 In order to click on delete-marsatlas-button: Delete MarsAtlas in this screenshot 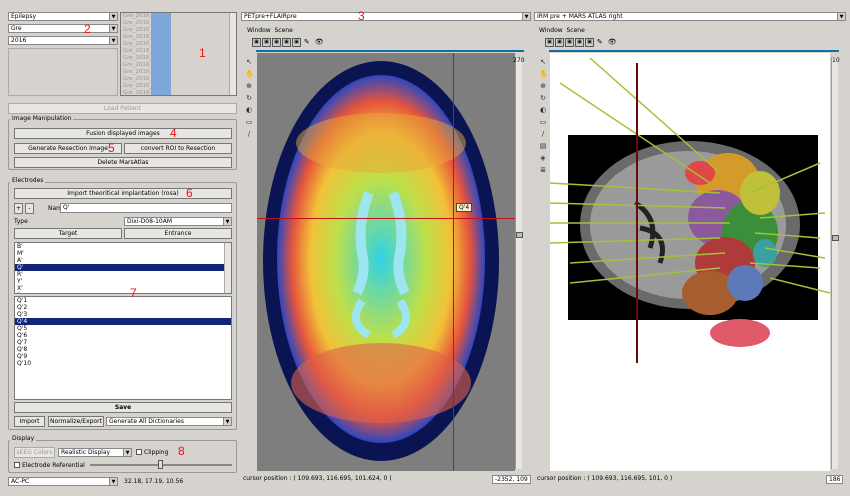, I will do `click(123, 162)`.